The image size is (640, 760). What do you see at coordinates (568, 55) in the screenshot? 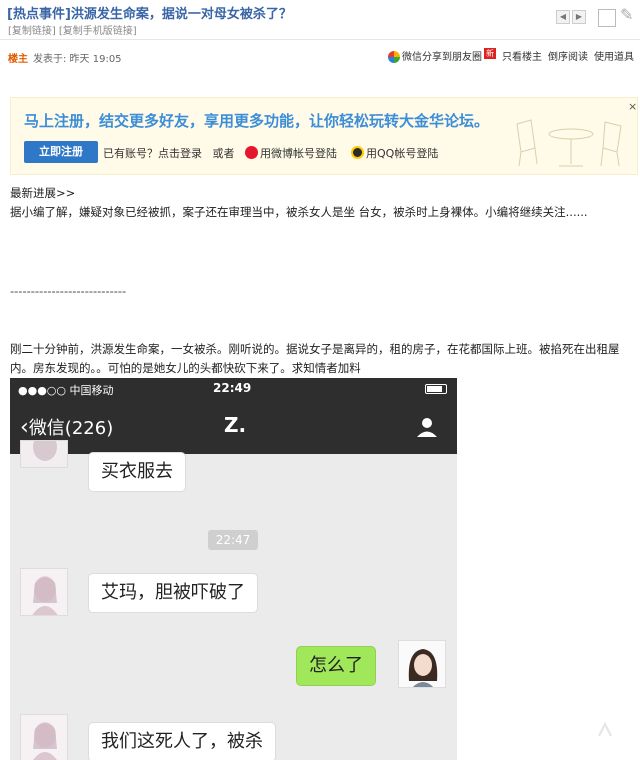
I see `reverse-read-link: 倒序阅读` at bounding box center [568, 55].